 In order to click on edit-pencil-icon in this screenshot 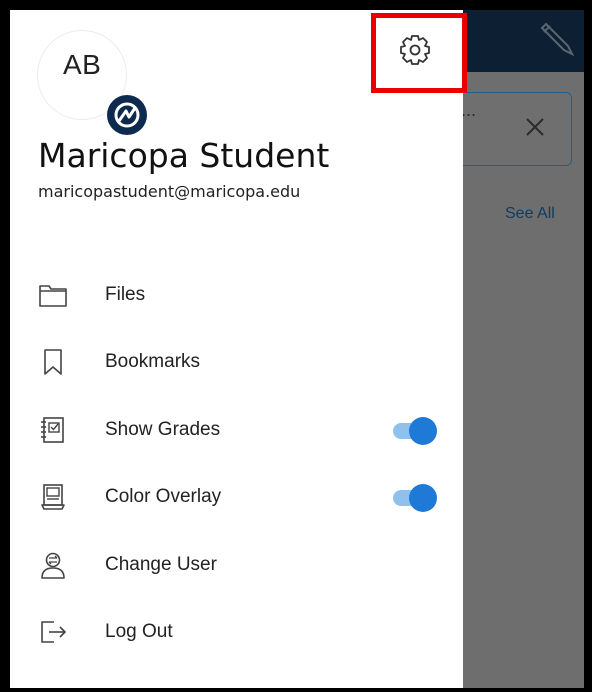, I will do `click(558, 38)`.